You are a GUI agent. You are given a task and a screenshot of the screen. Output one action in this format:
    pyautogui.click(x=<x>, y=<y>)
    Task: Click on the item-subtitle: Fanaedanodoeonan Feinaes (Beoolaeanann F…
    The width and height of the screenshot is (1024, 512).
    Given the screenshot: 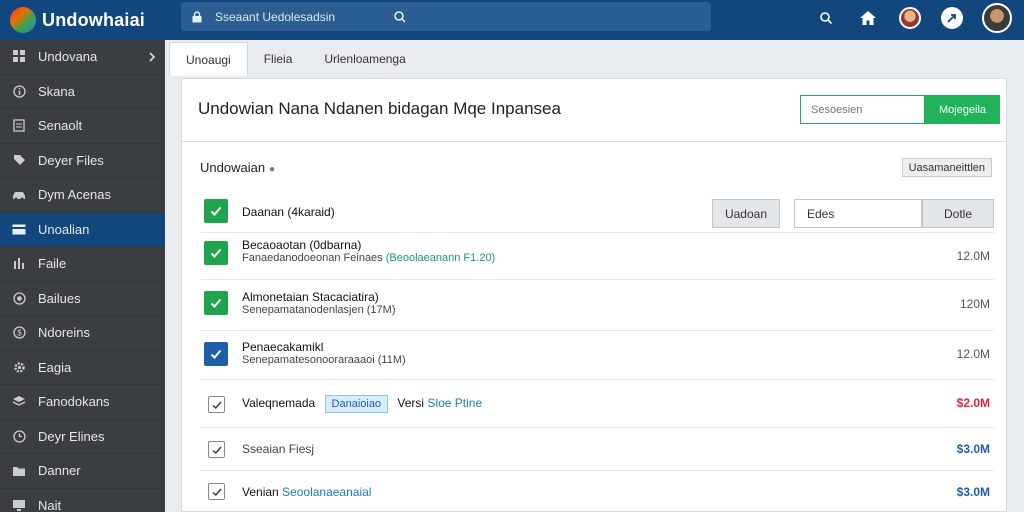 What is the action you would take?
    pyautogui.click(x=368, y=258)
    